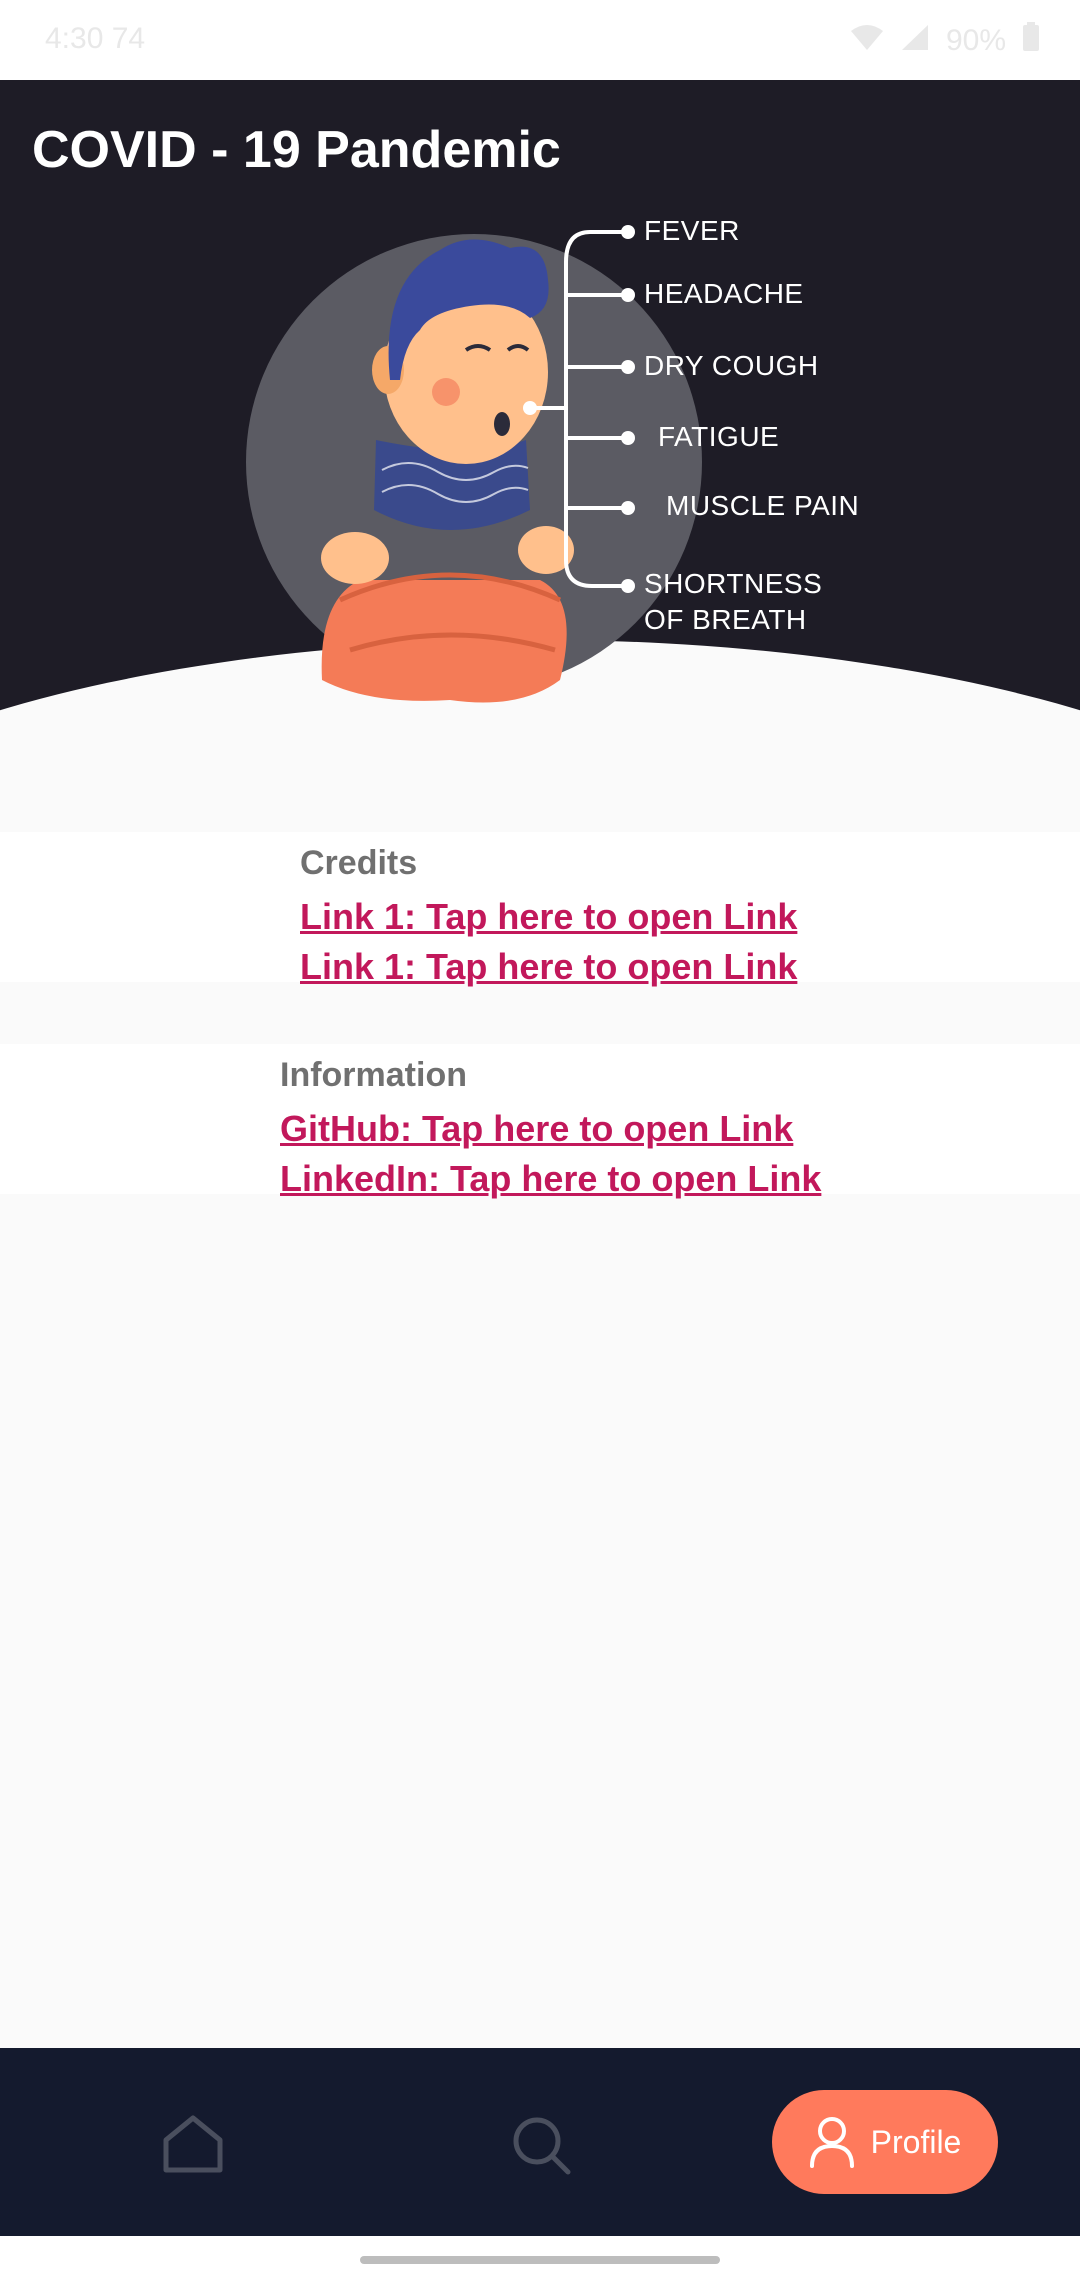 The height and width of the screenshot is (2280, 1080). I want to click on symptom-fever: FEVER, so click(692, 230).